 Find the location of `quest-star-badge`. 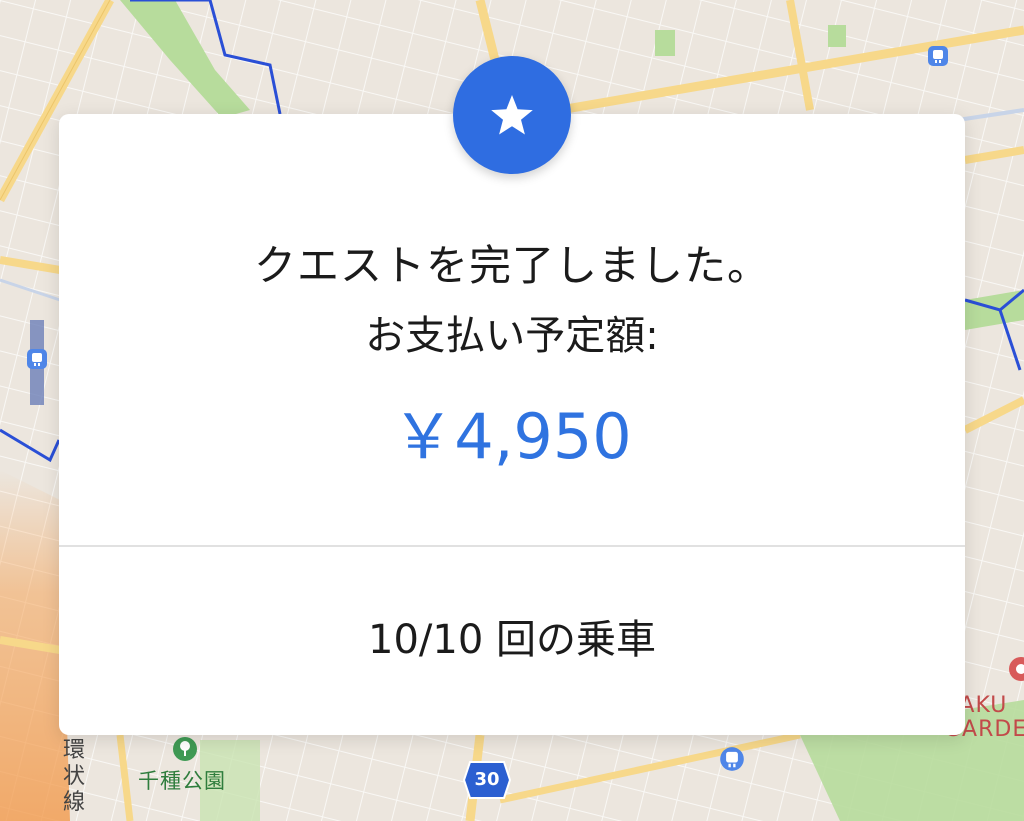

quest-star-badge is located at coordinates (512, 115).